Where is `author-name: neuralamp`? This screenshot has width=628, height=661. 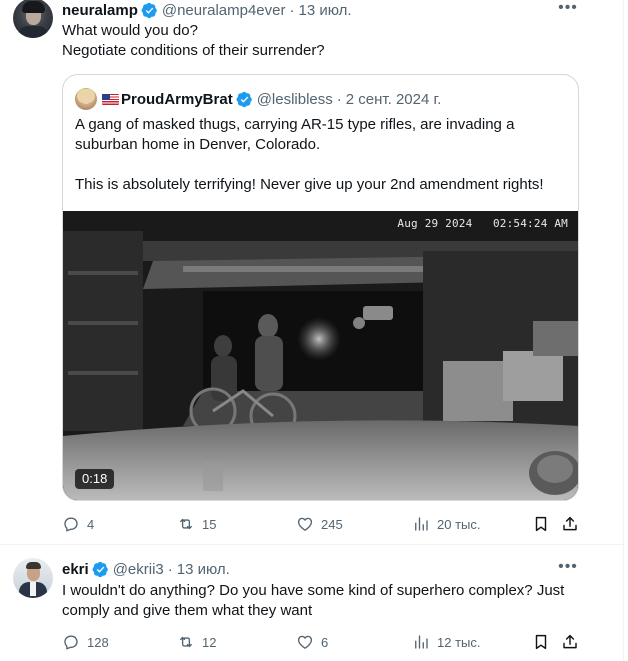 author-name: neuralamp is located at coordinates (100, 10).